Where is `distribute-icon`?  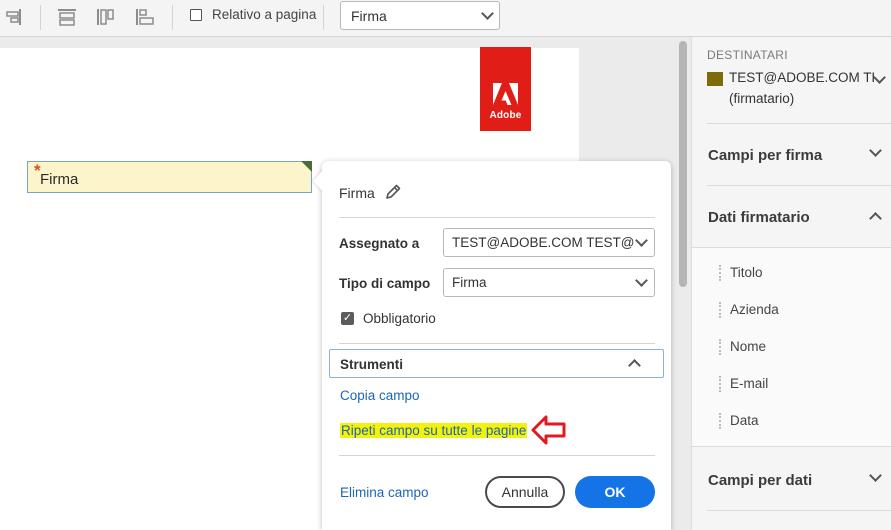
distribute-icon is located at coordinates (145, 17).